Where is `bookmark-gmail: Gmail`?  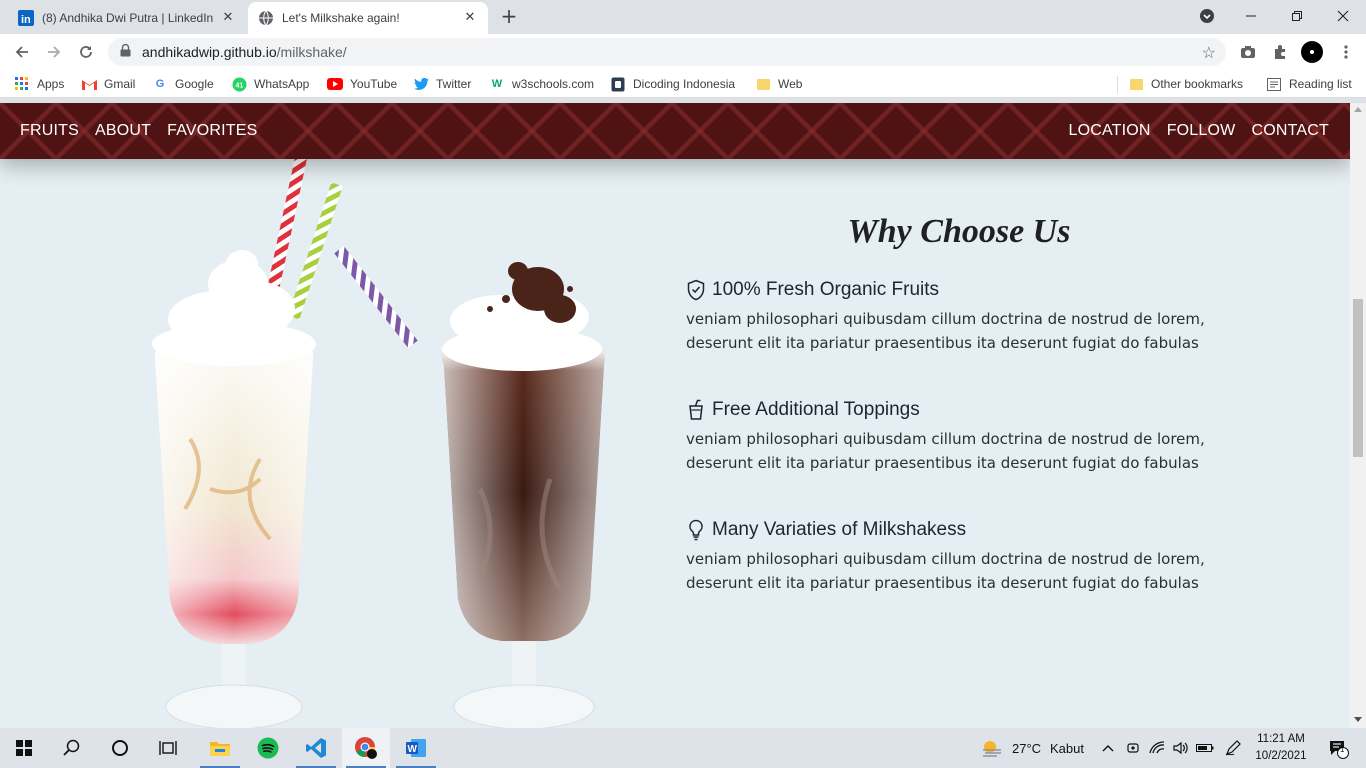
bookmark-gmail: Gmail is located at coordinates (108, 84).